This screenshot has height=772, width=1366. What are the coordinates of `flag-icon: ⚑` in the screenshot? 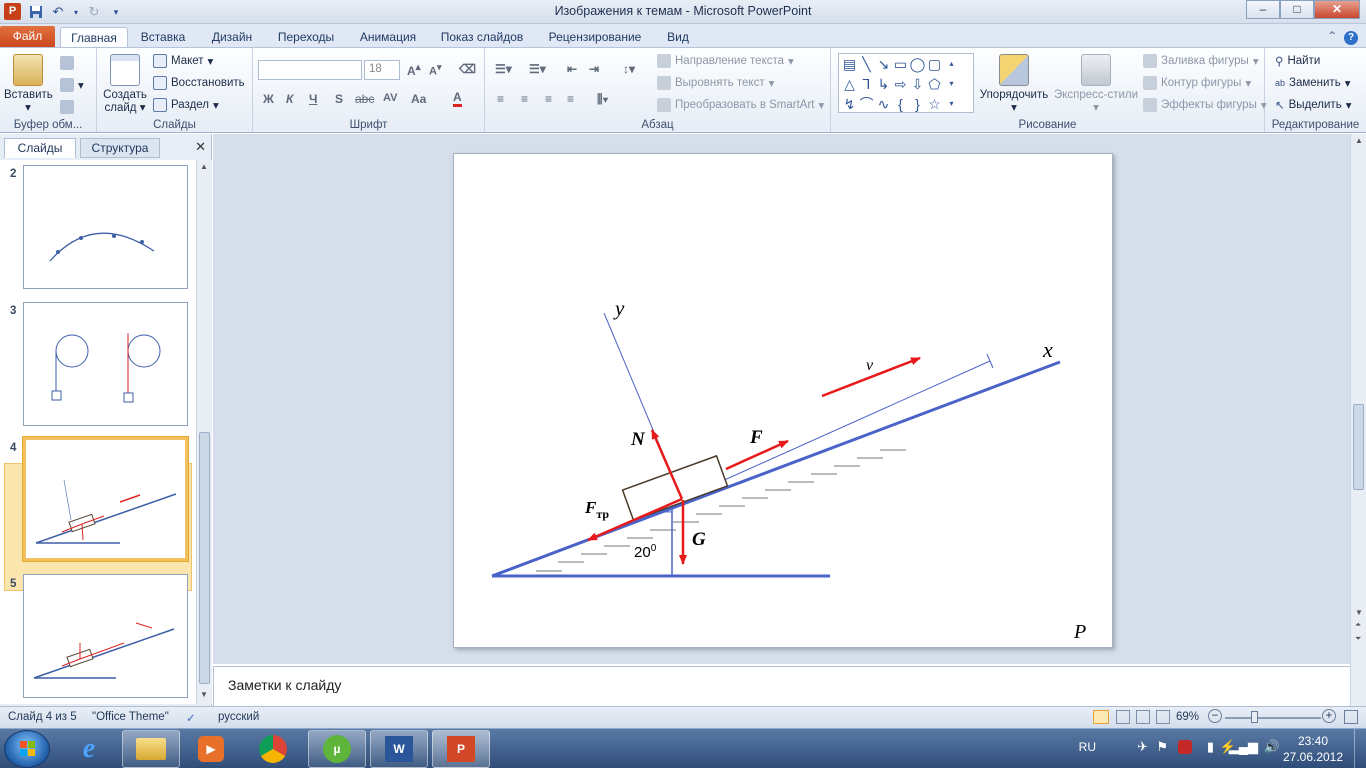 It's located at (1162, 747).